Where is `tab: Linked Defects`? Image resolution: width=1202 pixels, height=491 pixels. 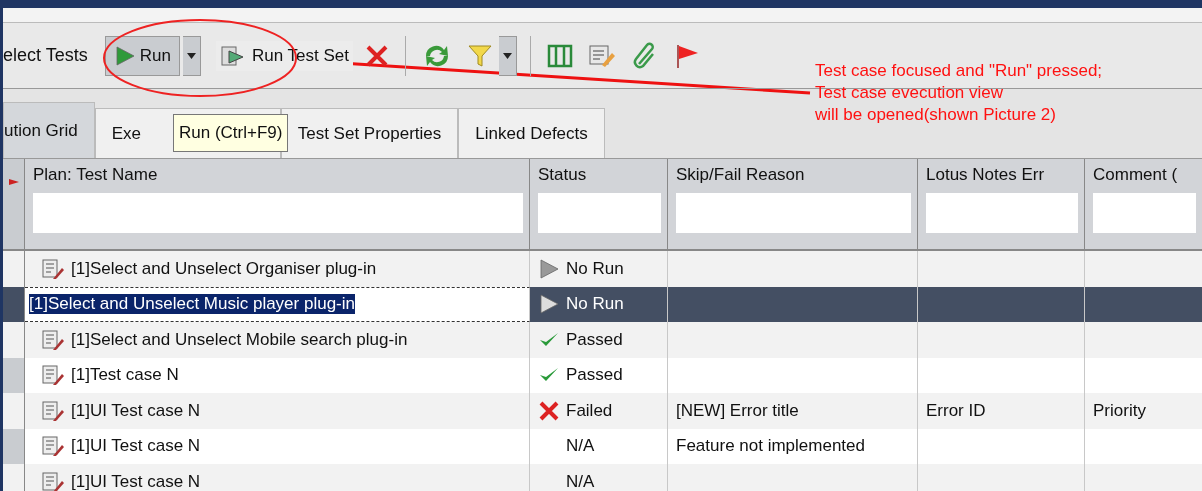 tab: Linked Defects is located at coordinates (531, 133).